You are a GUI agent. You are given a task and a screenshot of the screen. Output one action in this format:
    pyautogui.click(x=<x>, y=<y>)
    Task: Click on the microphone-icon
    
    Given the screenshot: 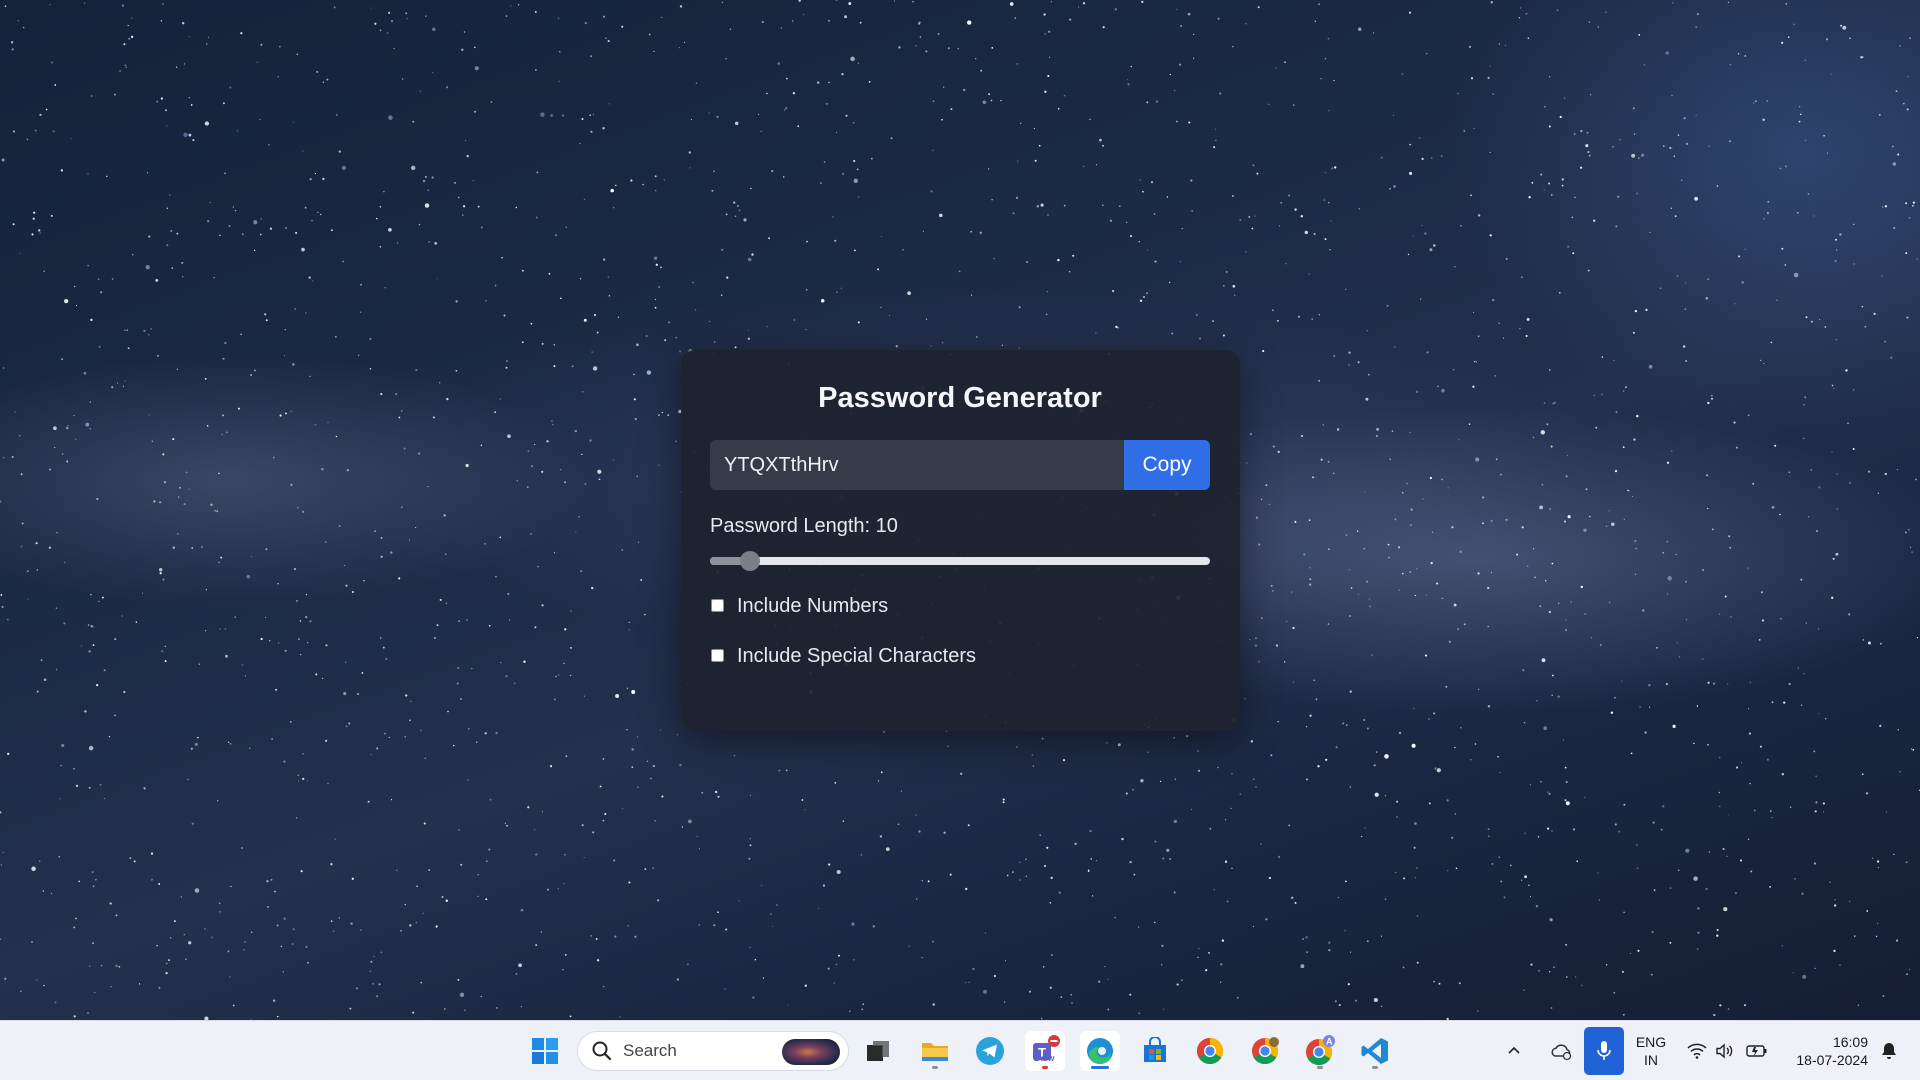 What is the action you would take?
    pyautogui.click(x=1604, y=1051)
    